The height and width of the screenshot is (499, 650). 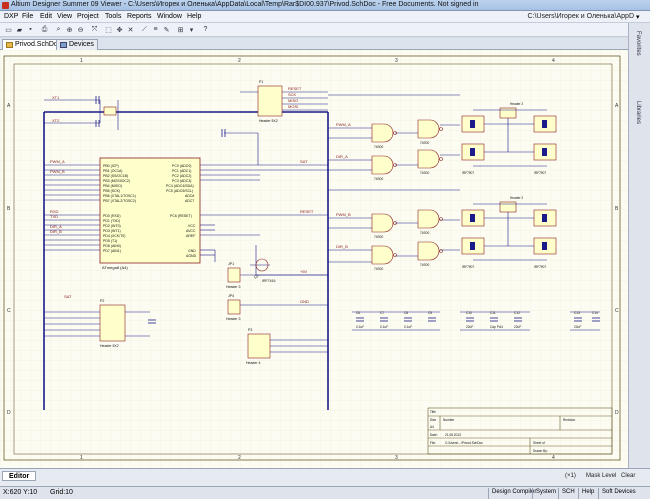 I want to click on mask-level-button: Mask Level, so click(x=601, y=476).